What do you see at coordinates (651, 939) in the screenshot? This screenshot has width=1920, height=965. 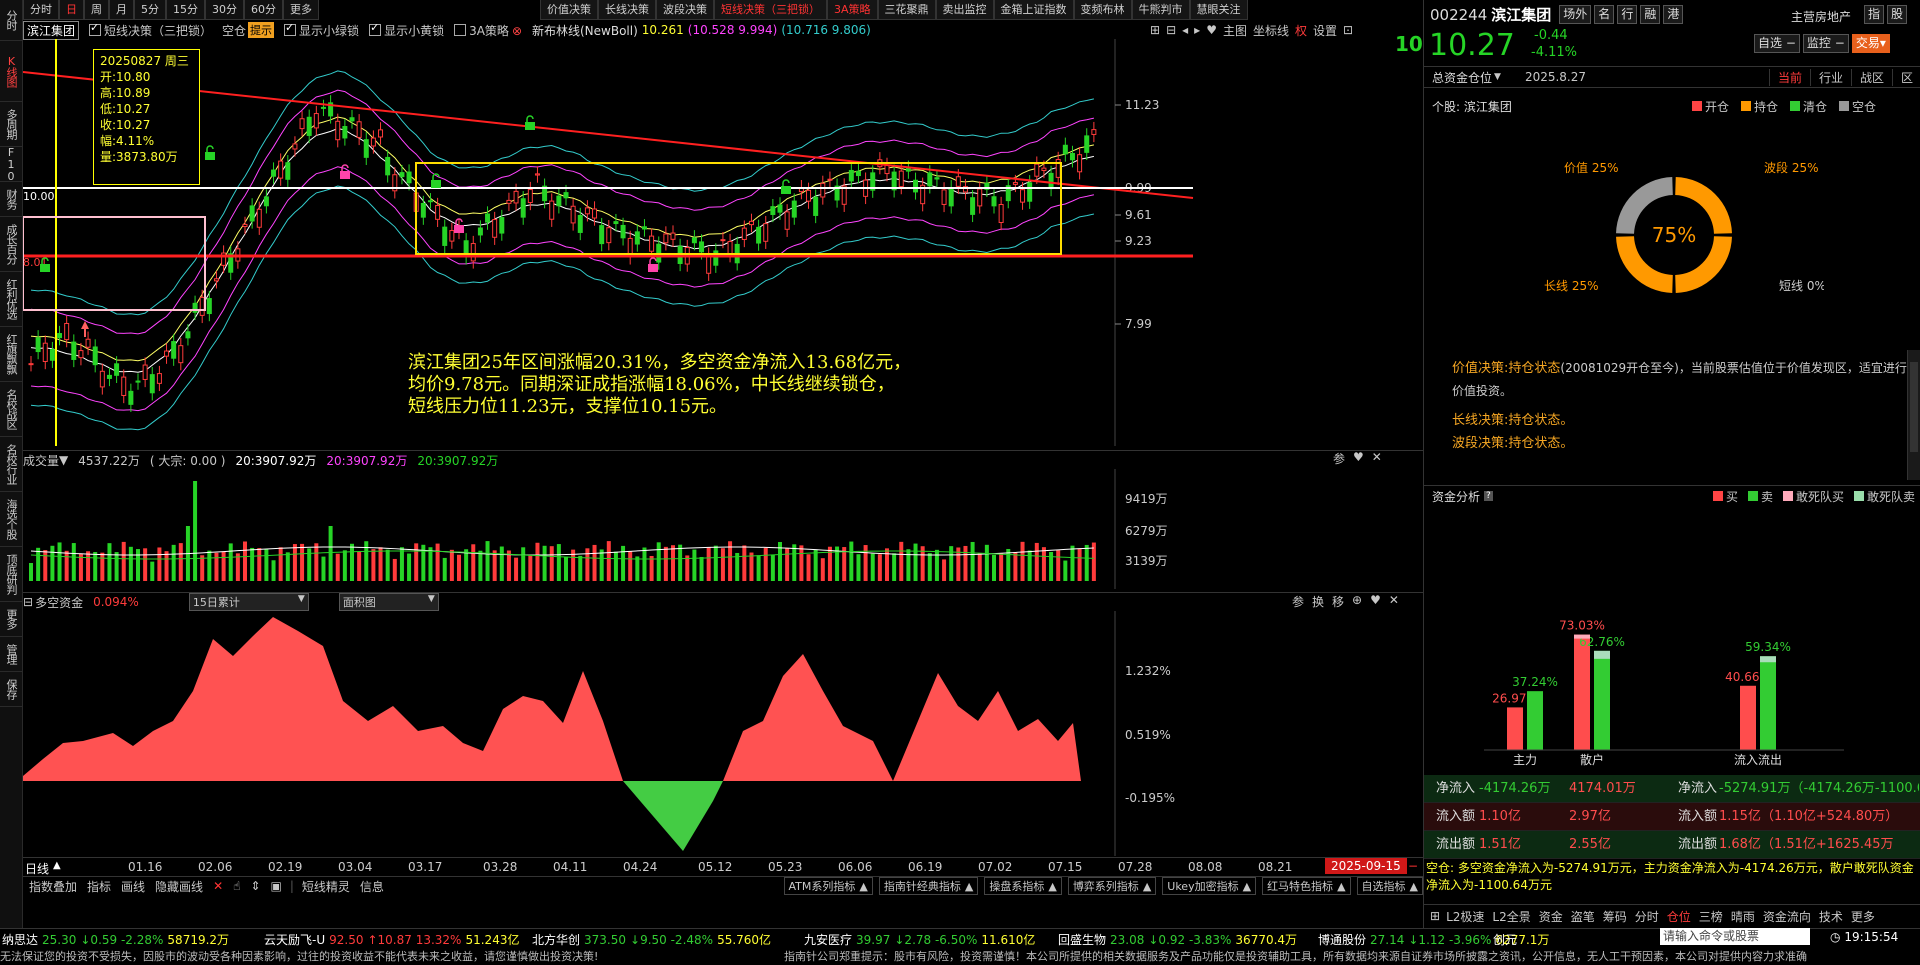 I see `ticker-item: 北方华创 373.50 ↓9.50 -2.48% 55.760亿` at bounding box center [651, 939].